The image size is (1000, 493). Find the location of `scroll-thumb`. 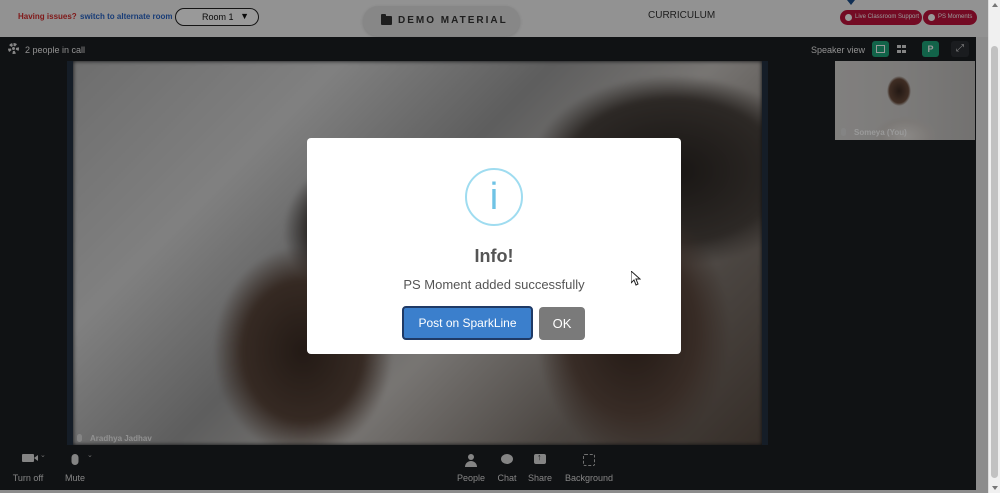

scroll-thumb is located at coordinates (994, 262).